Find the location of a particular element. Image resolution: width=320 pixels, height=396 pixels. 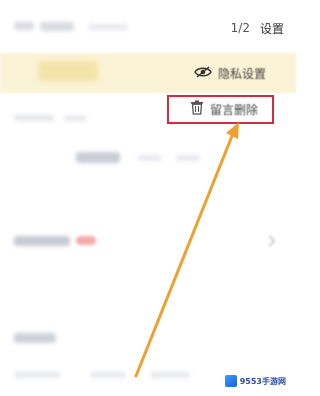

watermark: 9553手游网 is located at coordinates (255, 381).